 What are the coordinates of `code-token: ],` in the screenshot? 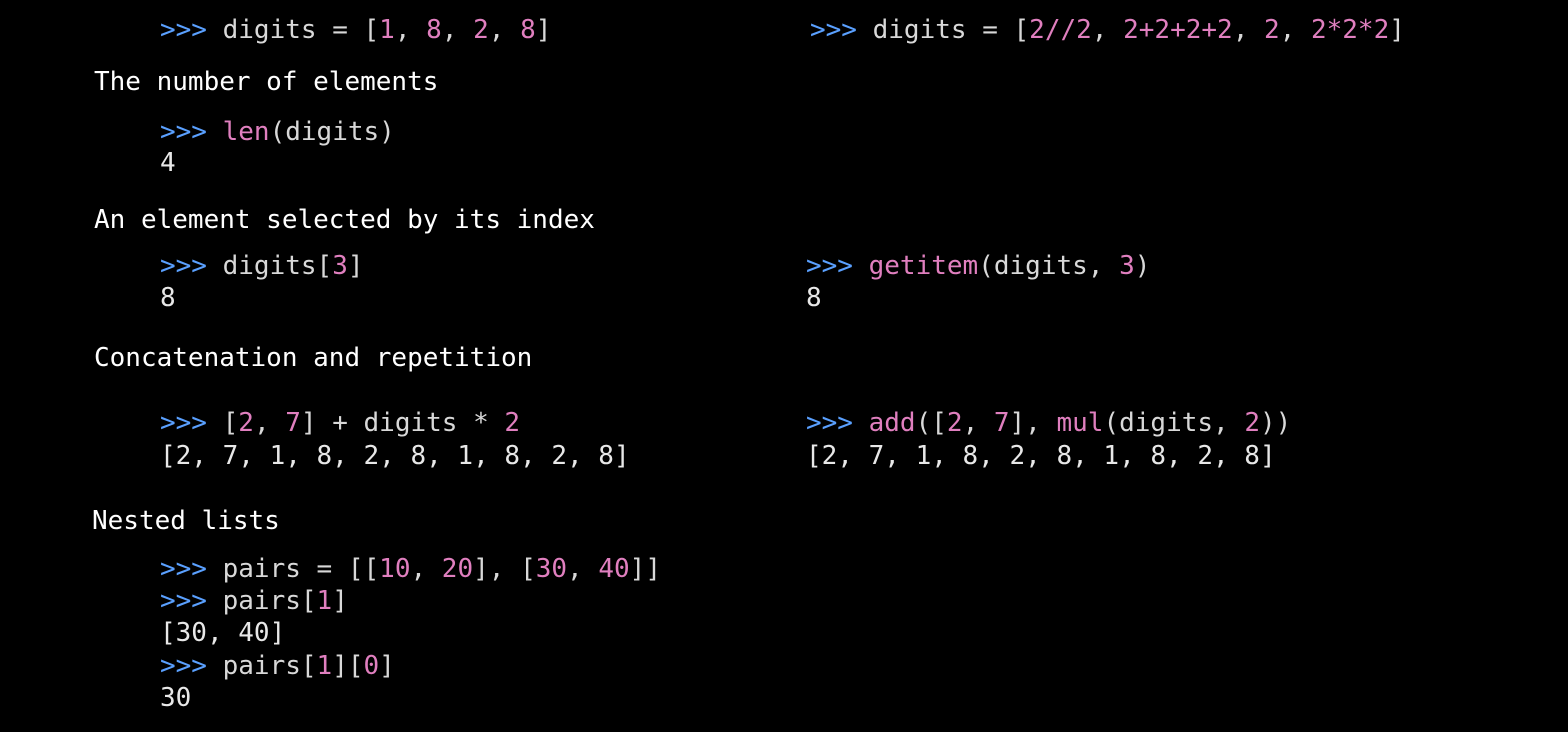 It's located at (1033, 423).